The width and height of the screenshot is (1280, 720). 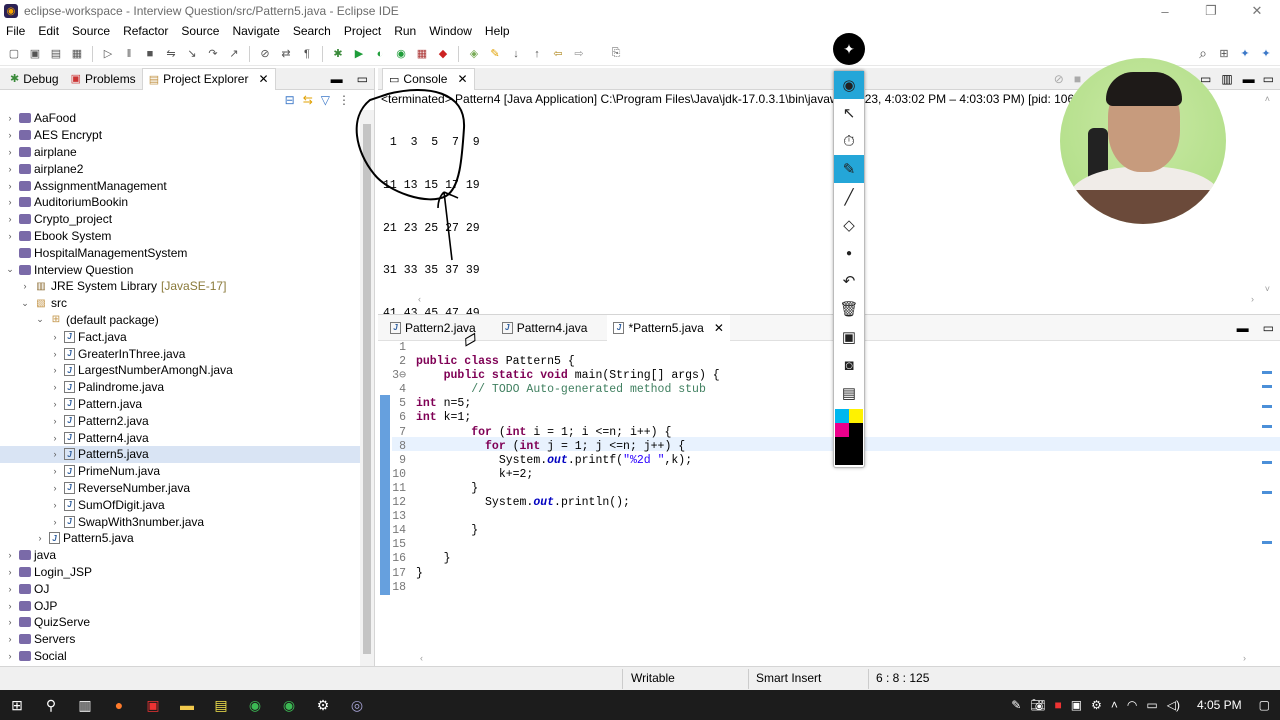 What do you see at coordinates (1173, 705) in the screenshot?
I see `volume-icon: ◁)` at bounding box center [1173, 705].